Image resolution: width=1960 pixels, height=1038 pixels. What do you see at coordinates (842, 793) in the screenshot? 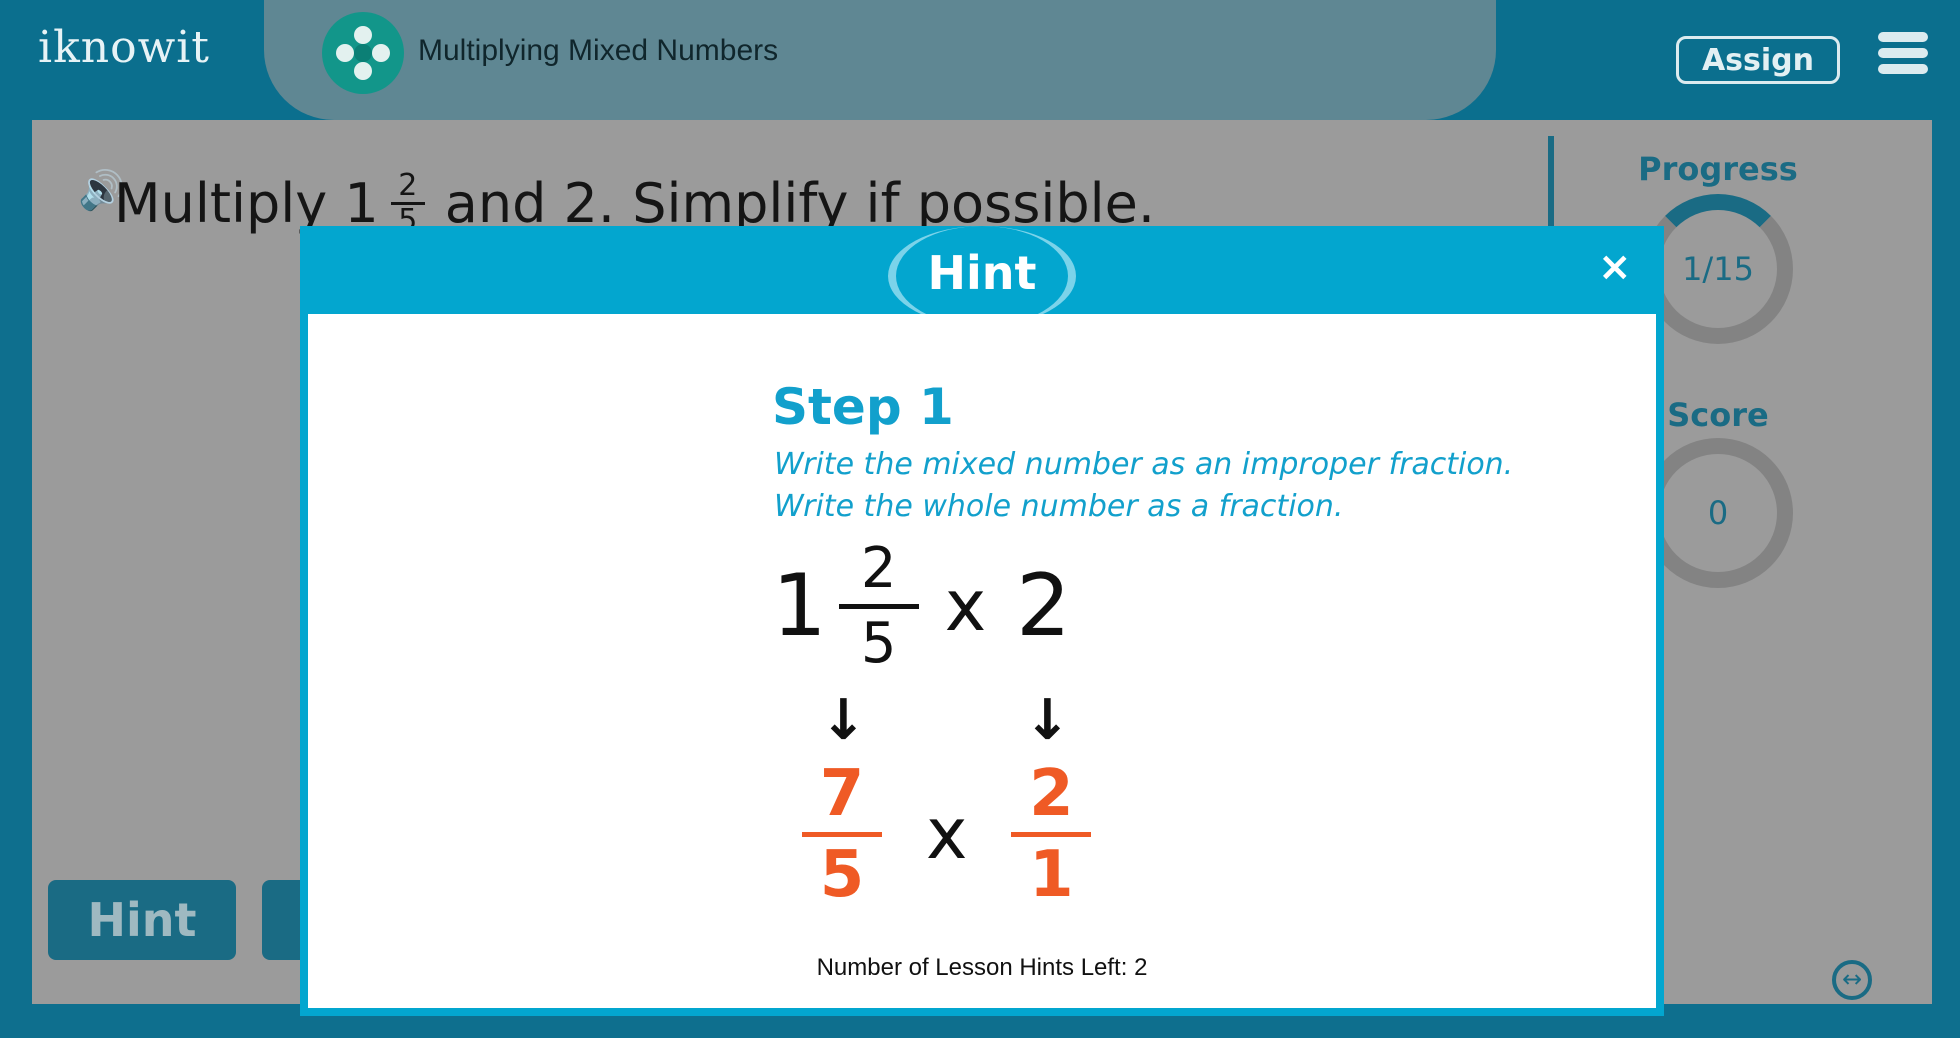
I see `improper-numerator: 7` at bounding box center [842, 793].